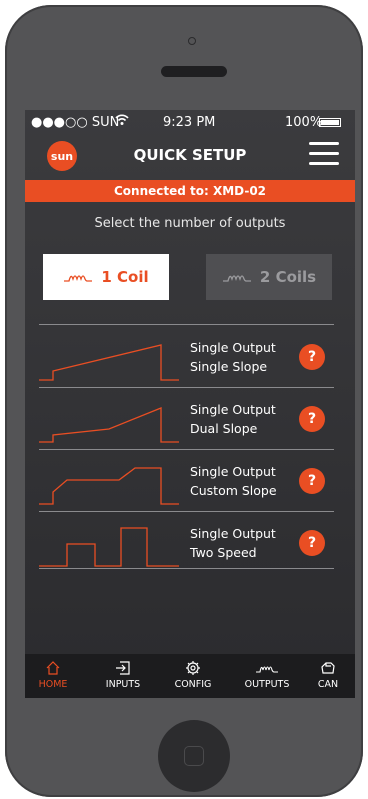 This screenshot has height=799, width=368. What do you see at coordinates (75, 122) in the screenshot?
I see `carrier-label: ●●●○○ SUN` at bounding box center [75, 122].